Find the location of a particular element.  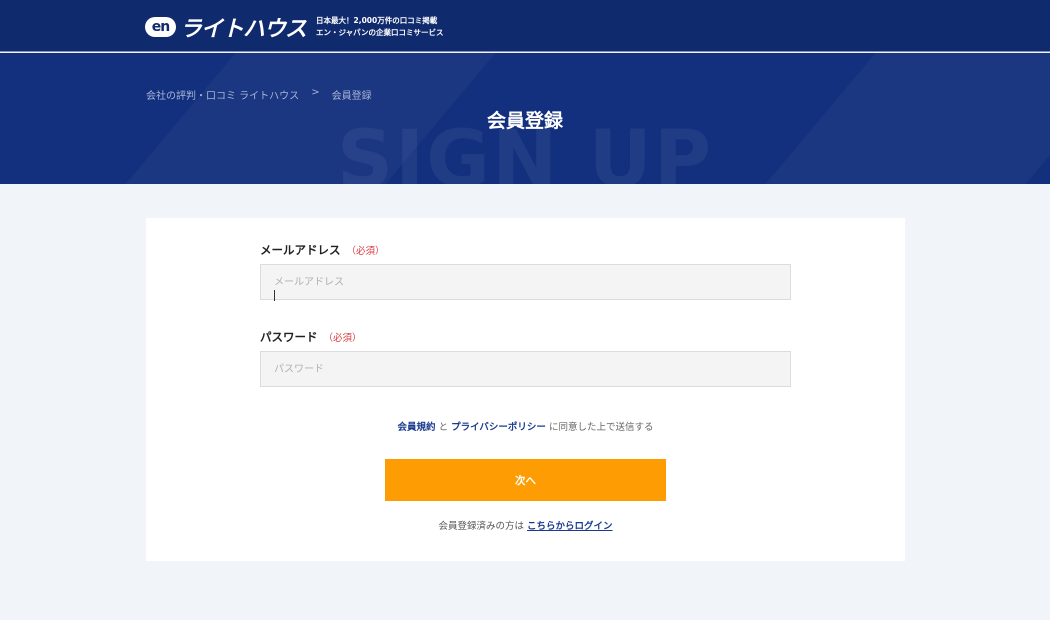

email-input is located at coordinates (525, 282).